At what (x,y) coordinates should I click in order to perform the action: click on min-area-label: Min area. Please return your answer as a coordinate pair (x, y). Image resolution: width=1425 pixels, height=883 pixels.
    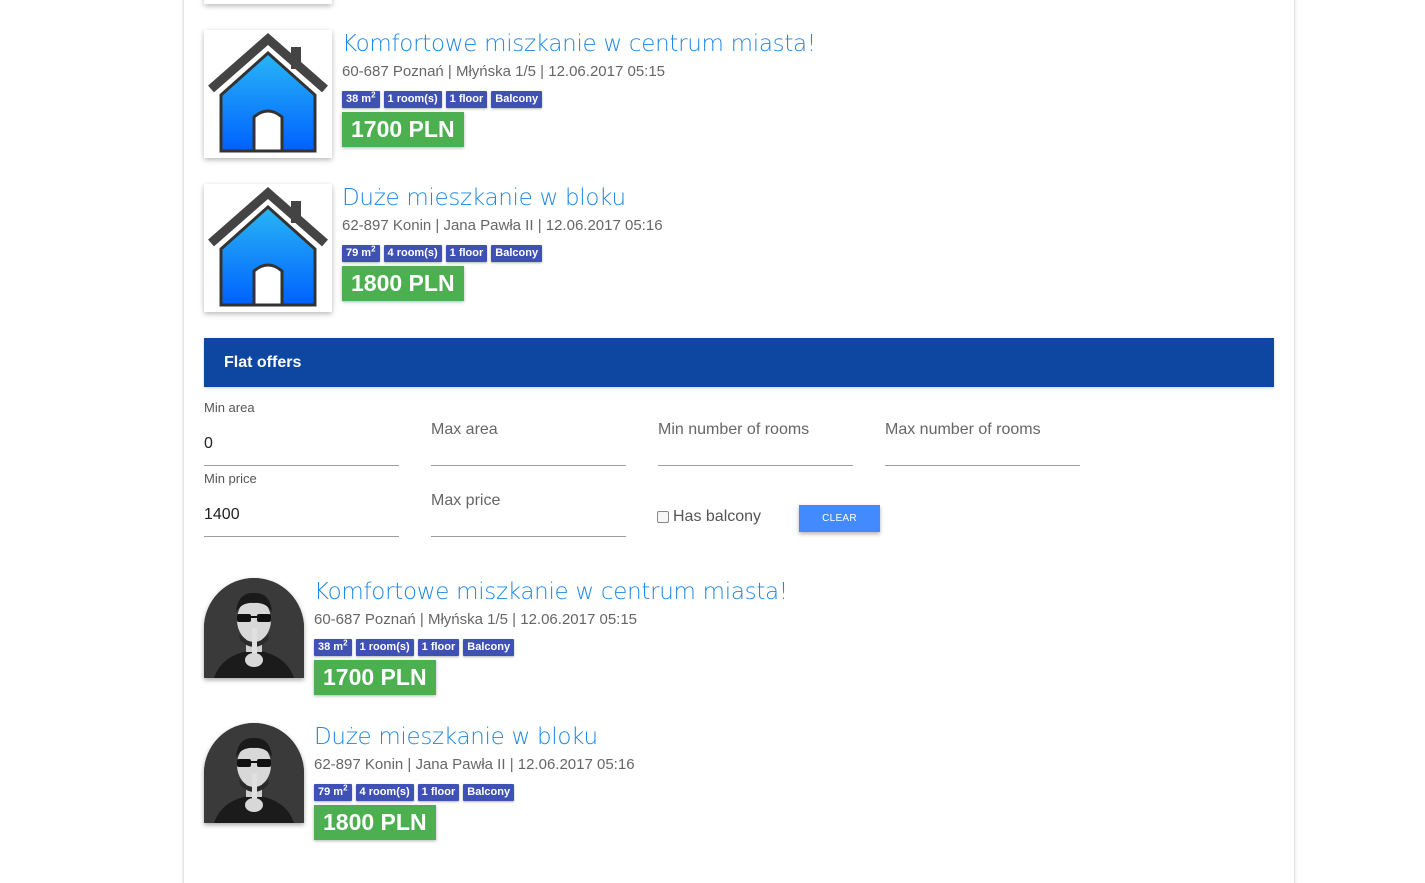
    Looking at the image, I should click on (229, 407).